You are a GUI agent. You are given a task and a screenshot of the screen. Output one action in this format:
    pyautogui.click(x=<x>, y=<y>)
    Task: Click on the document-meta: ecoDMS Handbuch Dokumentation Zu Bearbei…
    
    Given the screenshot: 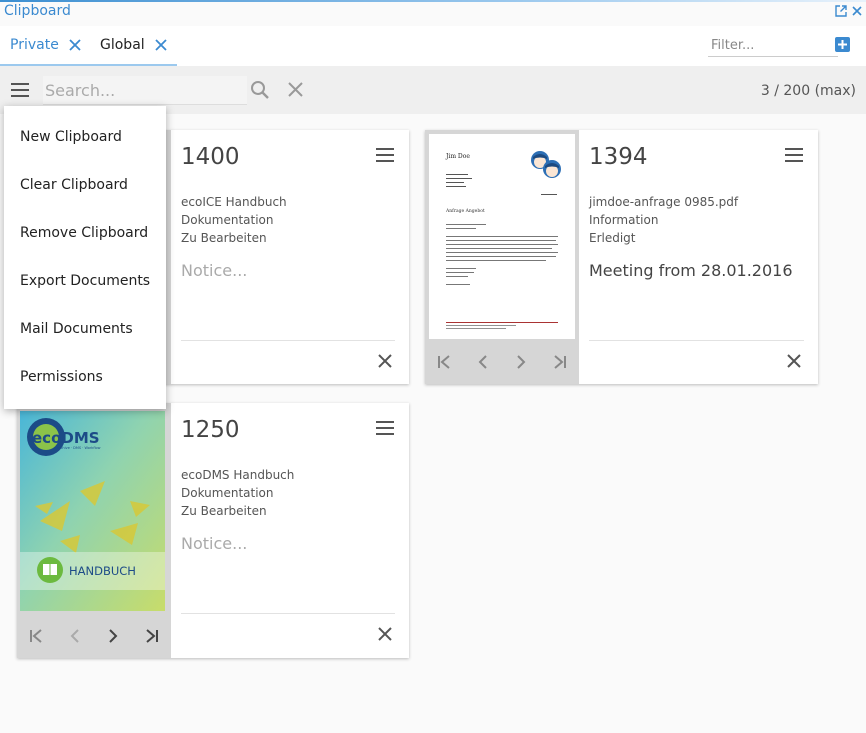 What is the action you would take?
    pyautogui.click(x=237, y=493)
    